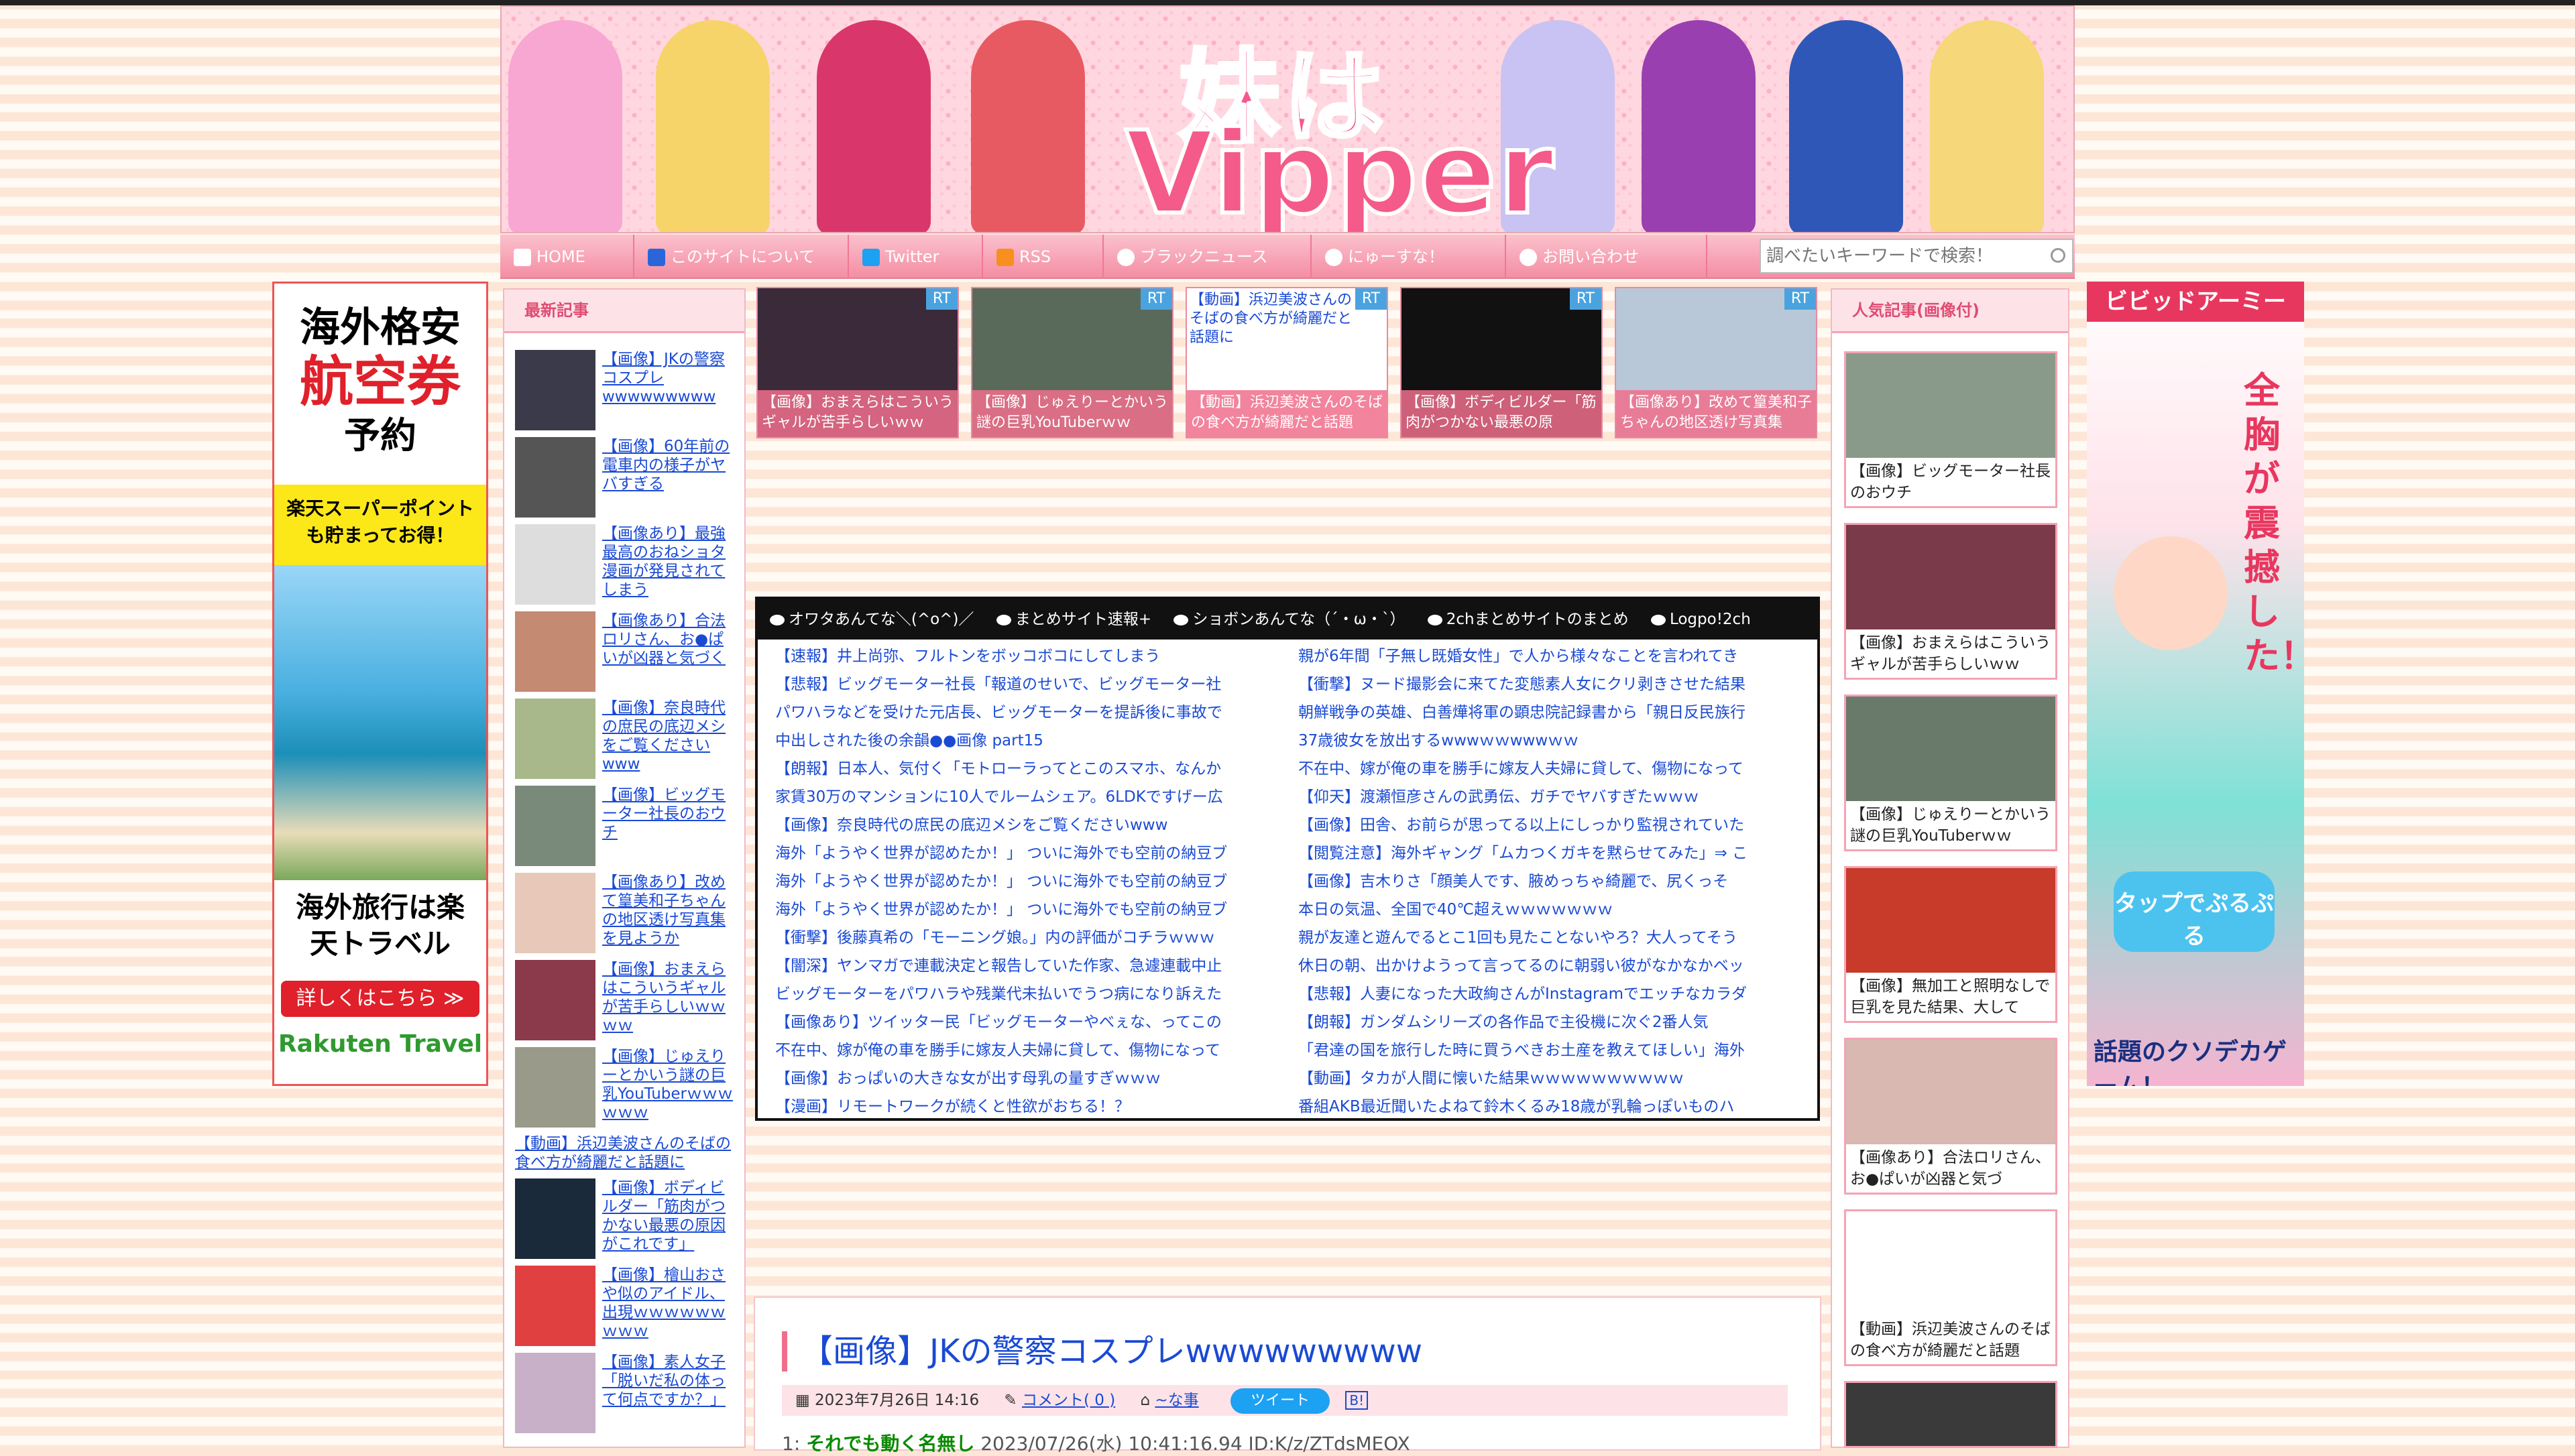 The image size is (2575, 1456). I want to click on tweet-button: ツイート, so click(1280, 1401).